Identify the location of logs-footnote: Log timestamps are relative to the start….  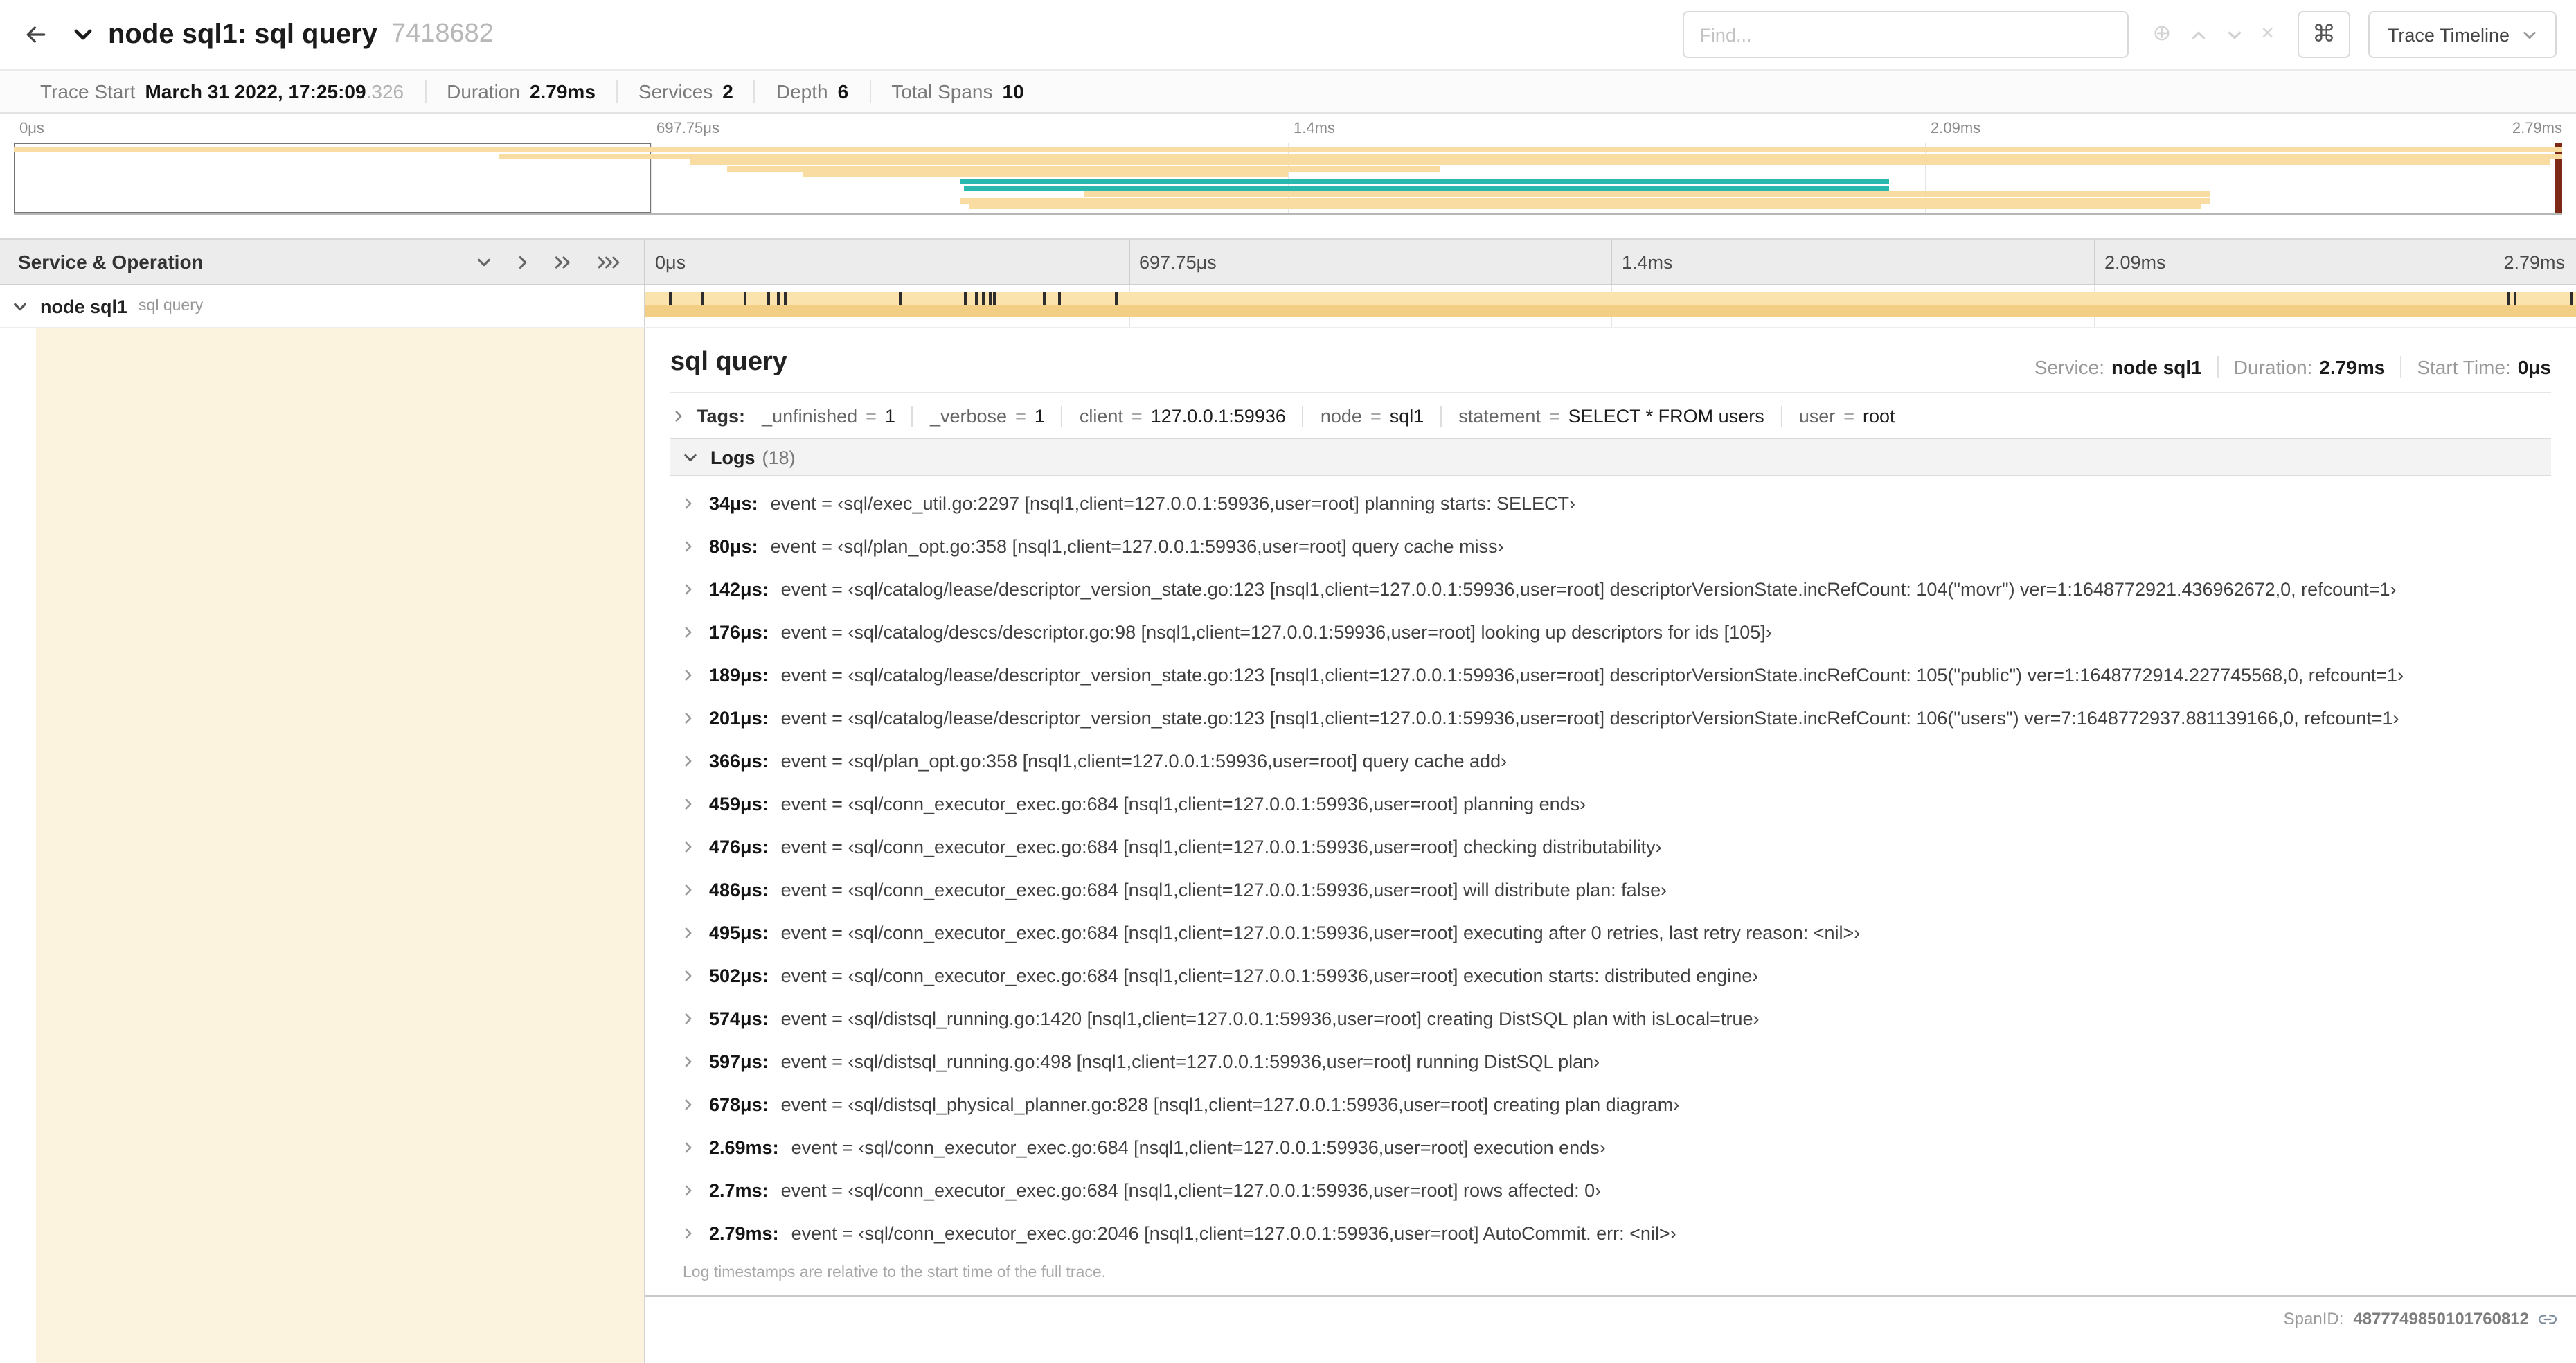
(895, 1273).